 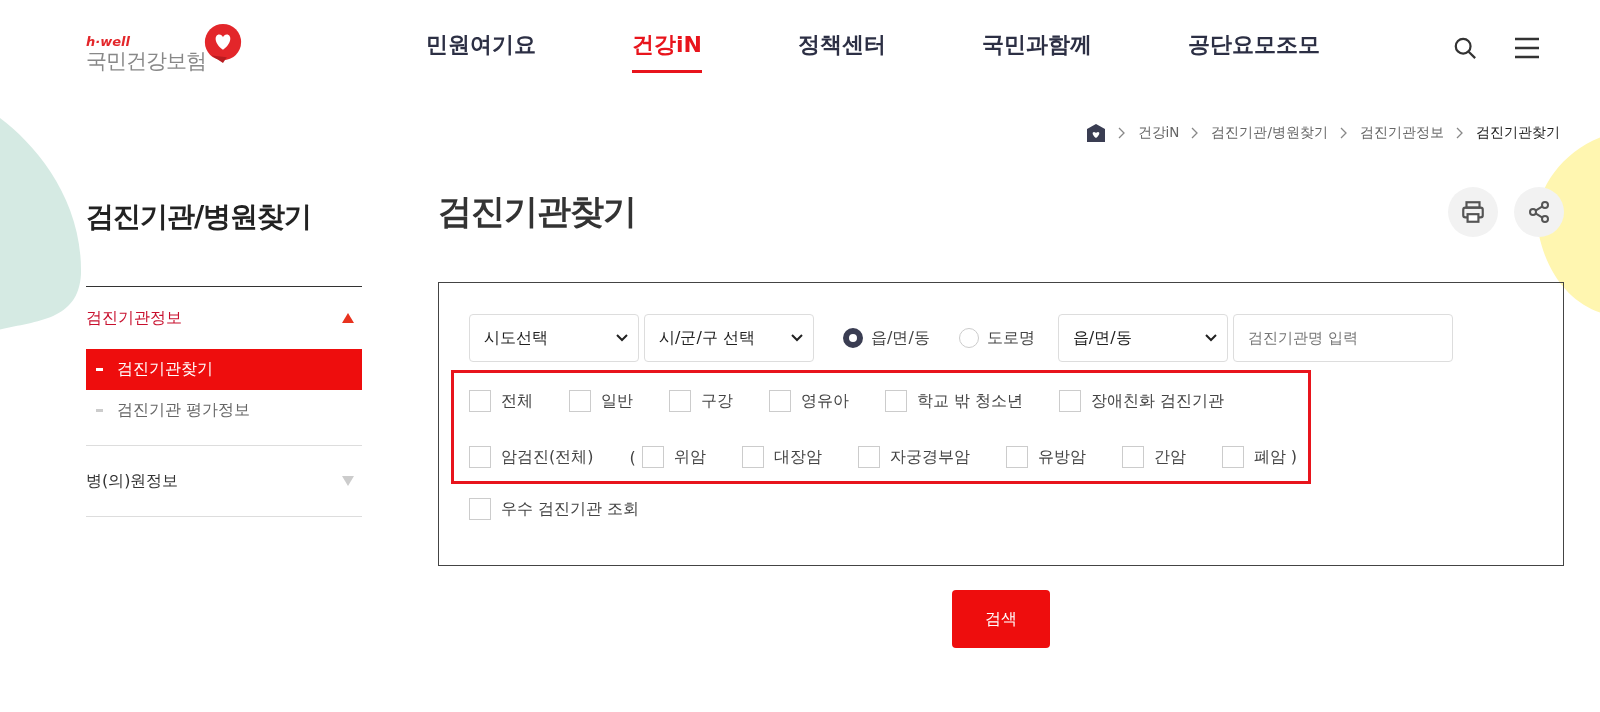 What do you see at coordinates (199, 217) in the screenshot?
I see `sidebar-title: 검진기관/병원찾기` at bounding box center [199, 217].